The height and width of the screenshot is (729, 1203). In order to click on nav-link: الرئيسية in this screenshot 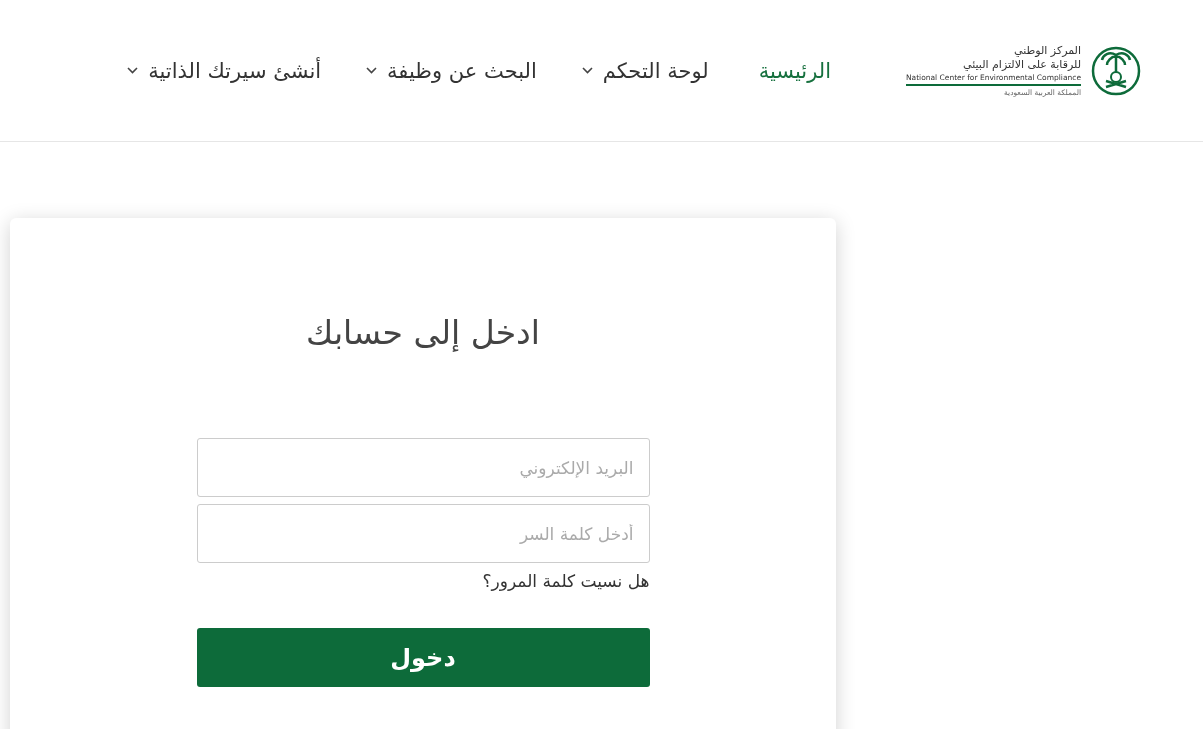, I will do `click(784, 70)`.